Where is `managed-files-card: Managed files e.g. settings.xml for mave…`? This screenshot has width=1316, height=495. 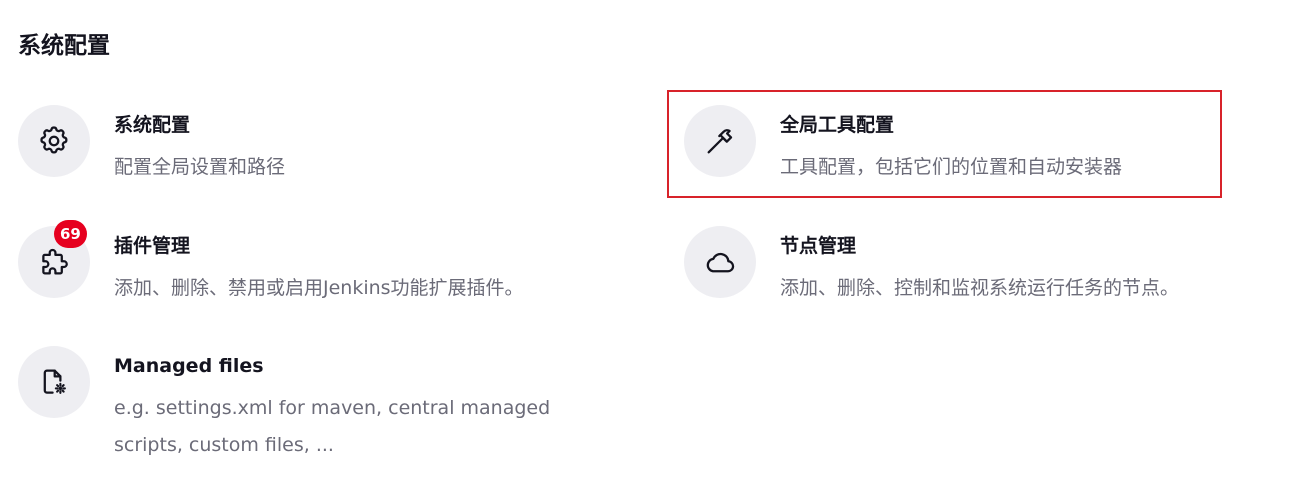
managed-files-card: Managed files e.g. settings.xml for mave… is located at coordinates (298, 406).